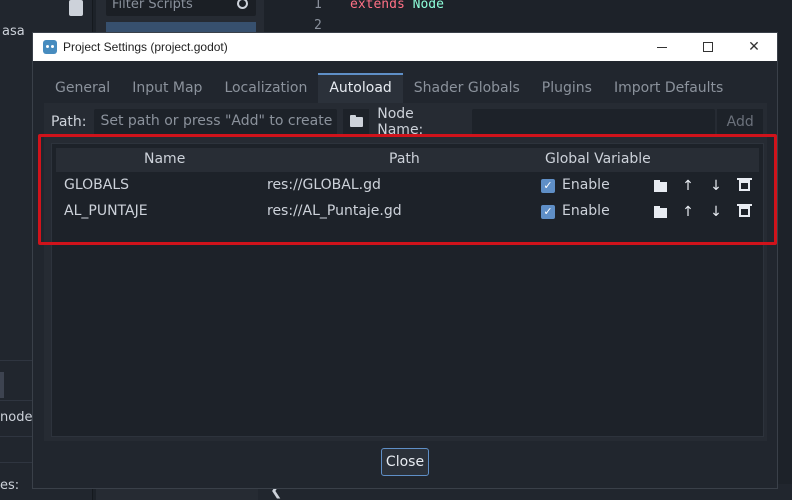  Describe the element at coordinates (165, 159) in the screenshot. I see `column-header-name: Name` at that location.